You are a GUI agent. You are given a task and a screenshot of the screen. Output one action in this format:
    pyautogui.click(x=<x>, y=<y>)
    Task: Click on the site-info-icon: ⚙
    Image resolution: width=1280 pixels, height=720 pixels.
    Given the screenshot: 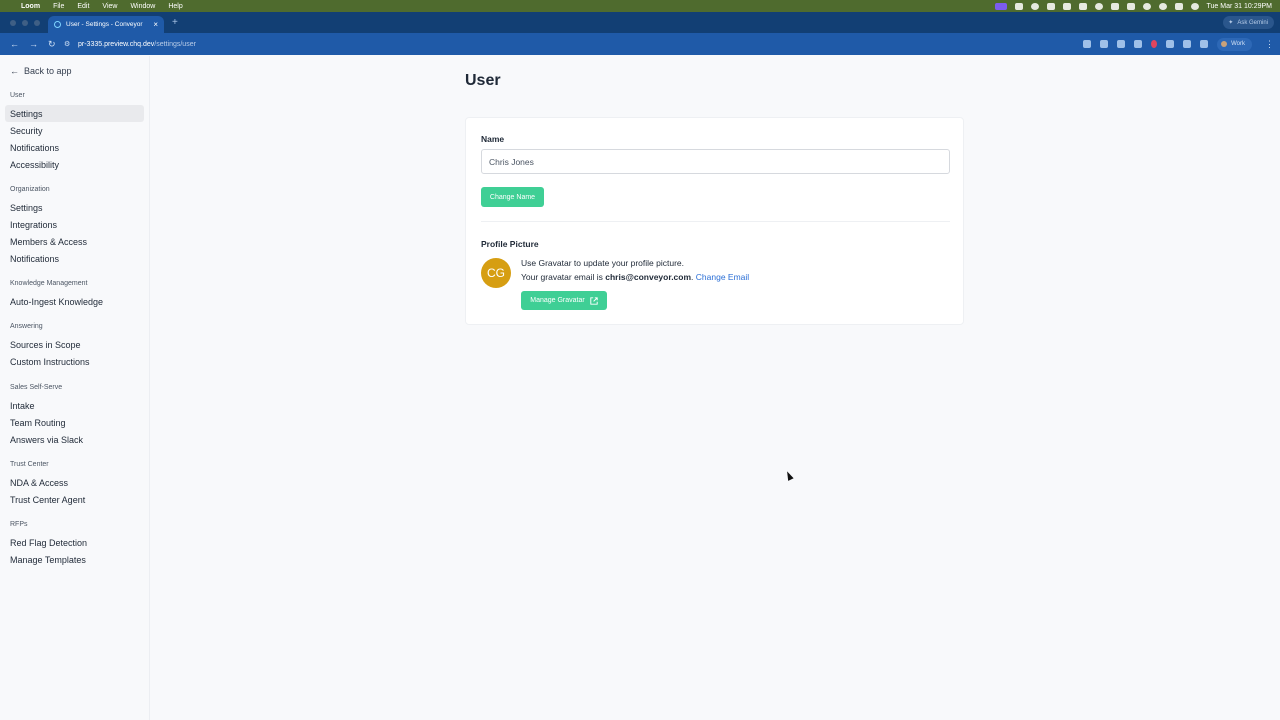 What is the action you would take?
    pyautogui.click(x=68, y=44)
    